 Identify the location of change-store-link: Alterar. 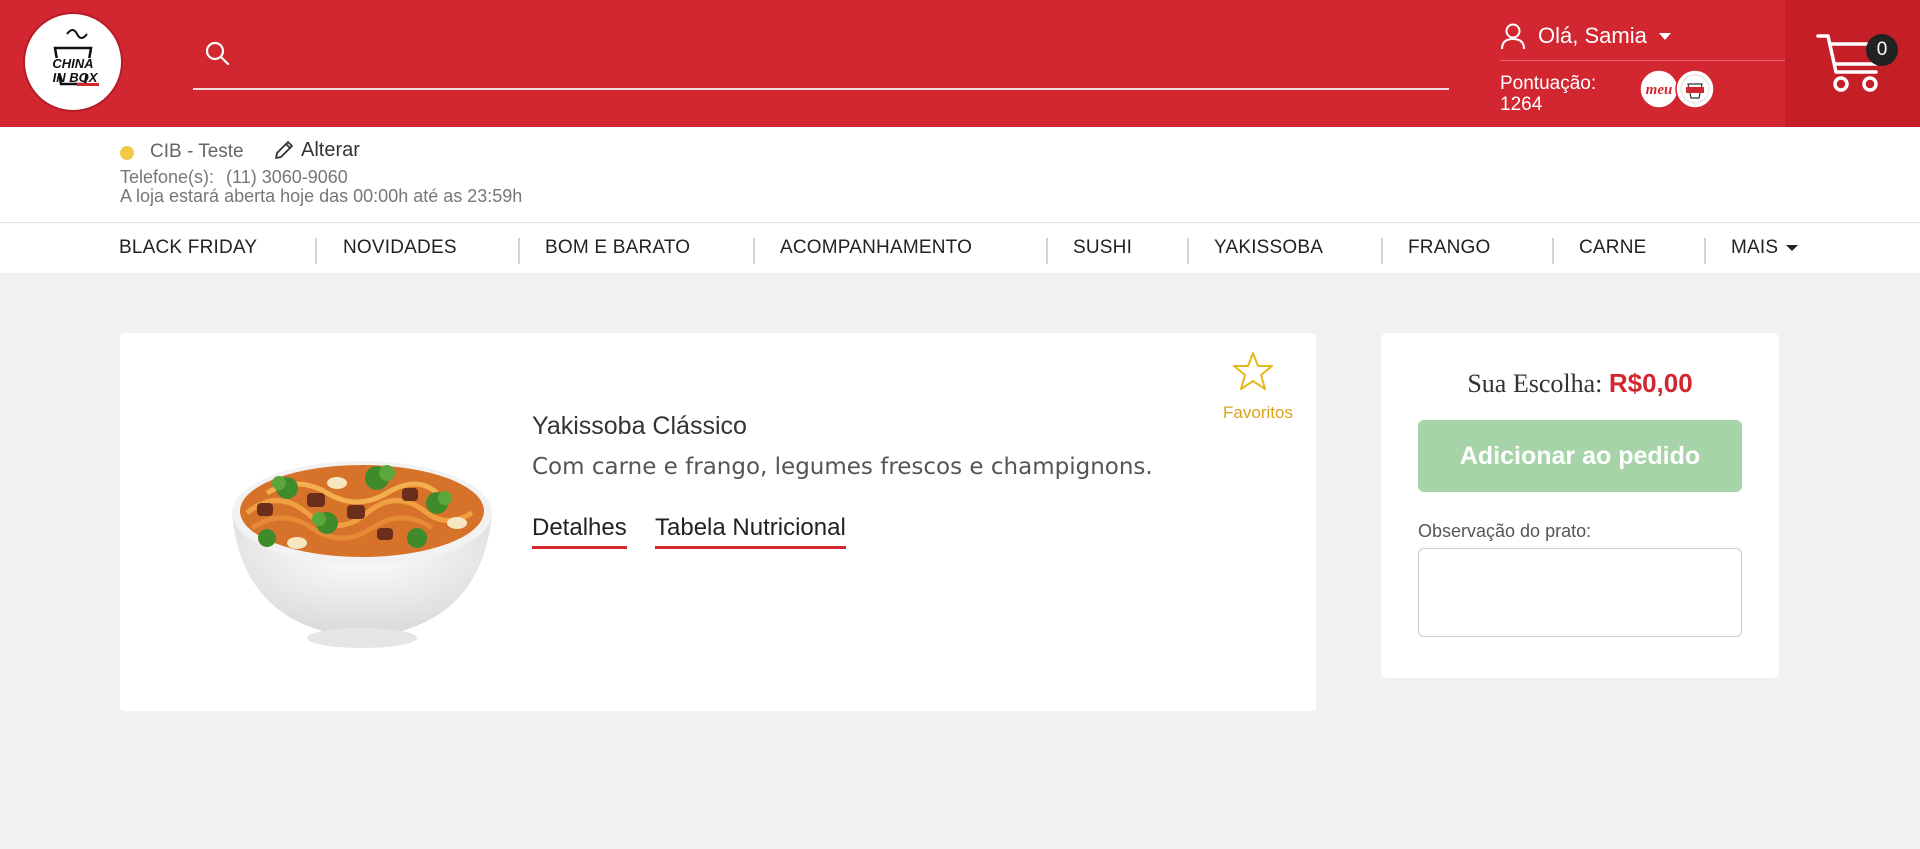
(316, 150).